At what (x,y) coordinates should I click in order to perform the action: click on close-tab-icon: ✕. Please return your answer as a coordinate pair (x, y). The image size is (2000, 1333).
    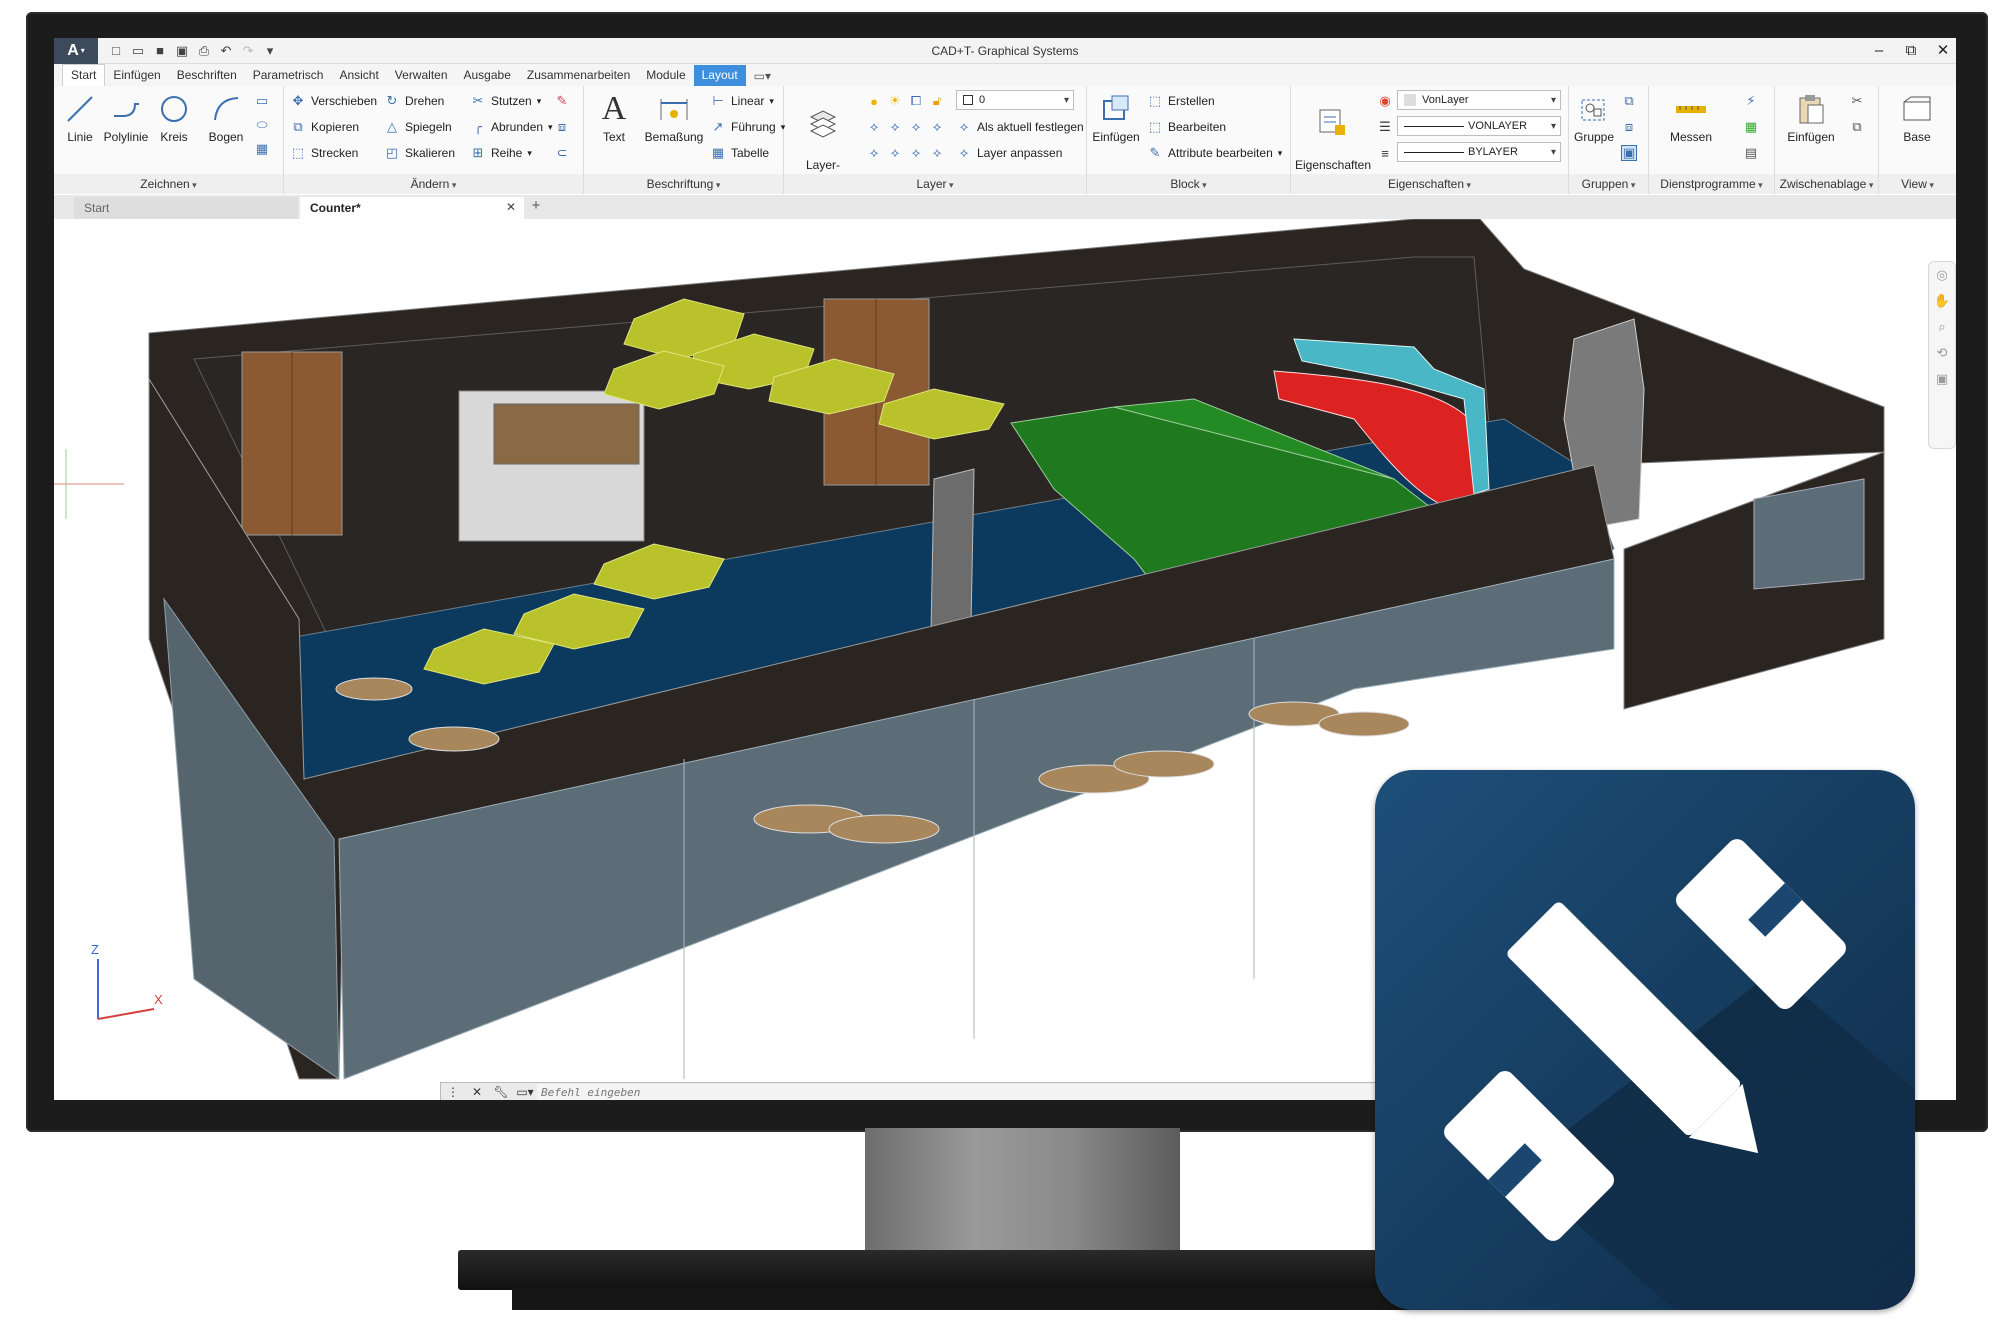
    Looking at the image, I should click on (511, 207).